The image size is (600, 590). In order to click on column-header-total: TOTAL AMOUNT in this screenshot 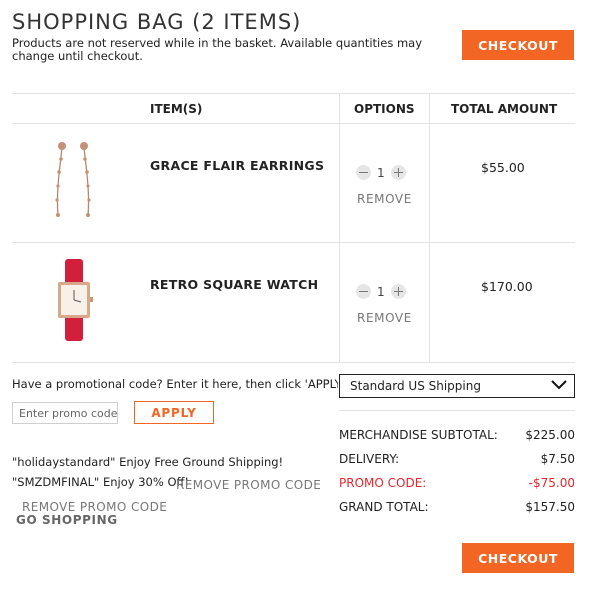, I will do `click(504, 109)`.